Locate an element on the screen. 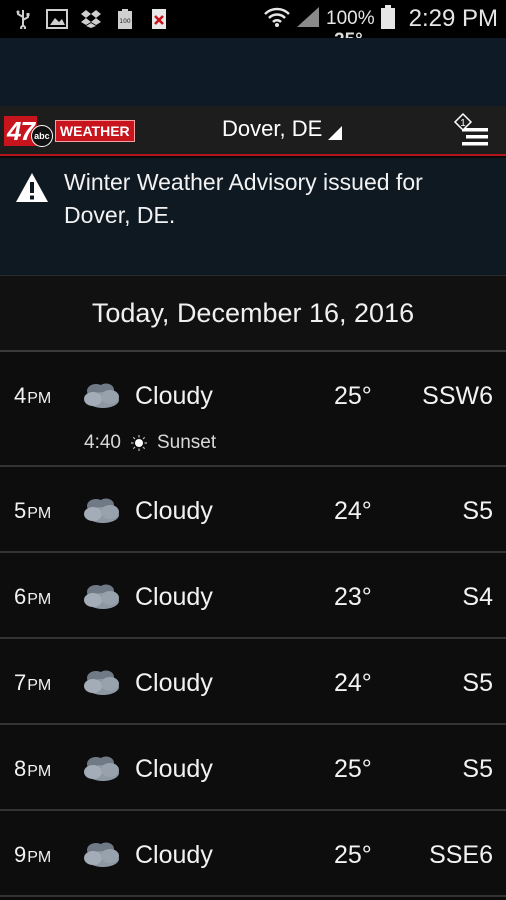  notification-count: 1 is located at coordinates (463, 123).